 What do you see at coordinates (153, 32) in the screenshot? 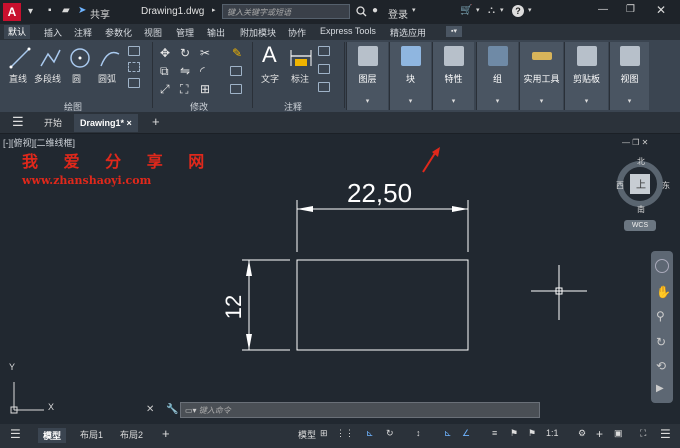
I see `tab-view: 视图` at bounding box center [153, 32].